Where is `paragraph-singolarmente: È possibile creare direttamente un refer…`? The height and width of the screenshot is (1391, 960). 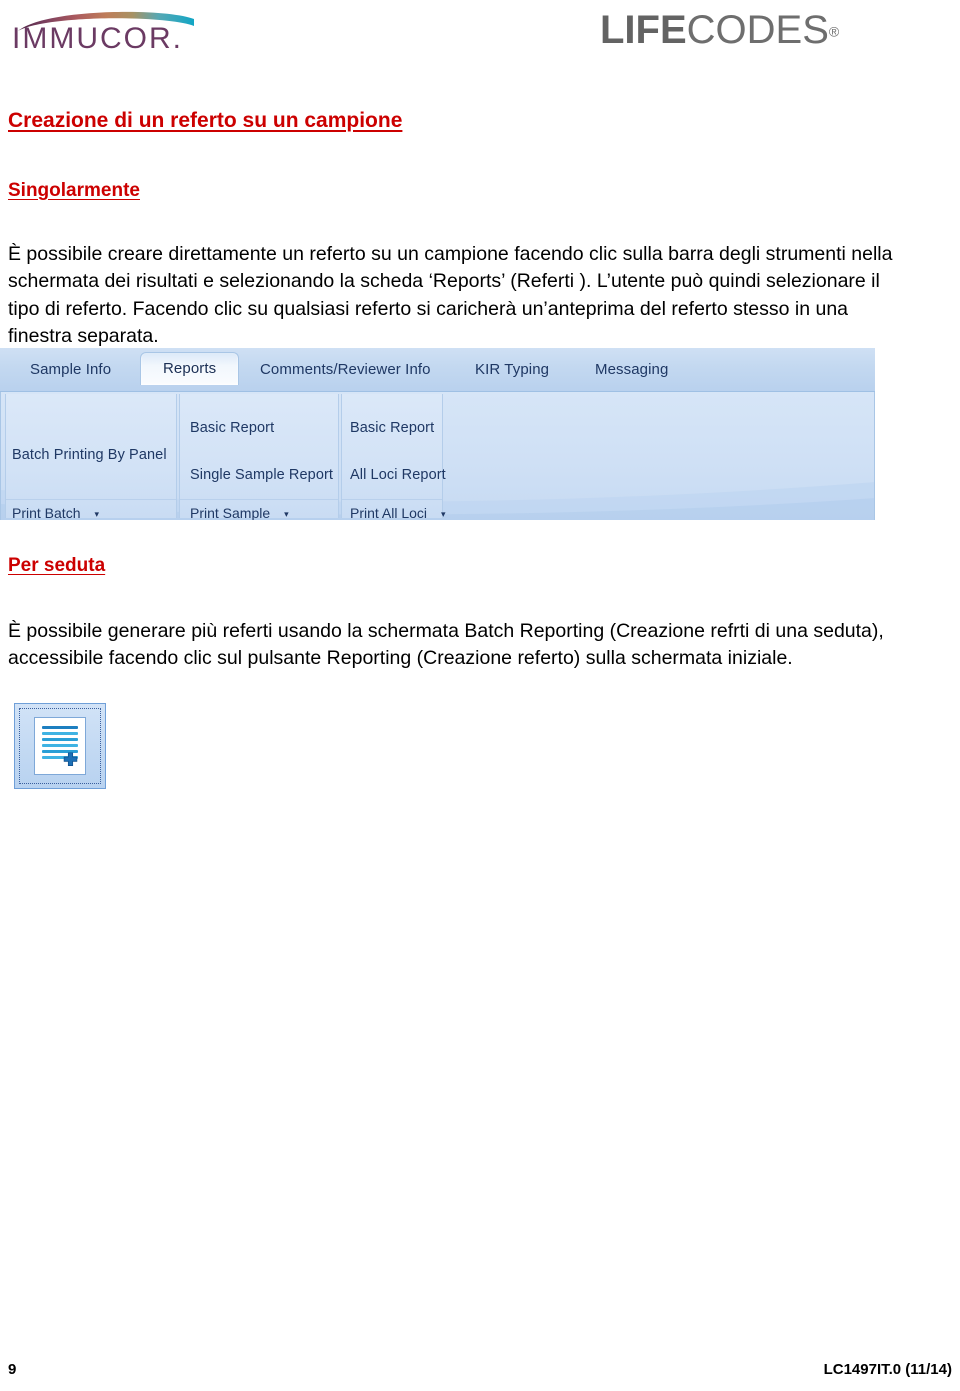 paragraph-singolarmente: È possibile creare direttamente un refer… is located at coordinates (450, 295).